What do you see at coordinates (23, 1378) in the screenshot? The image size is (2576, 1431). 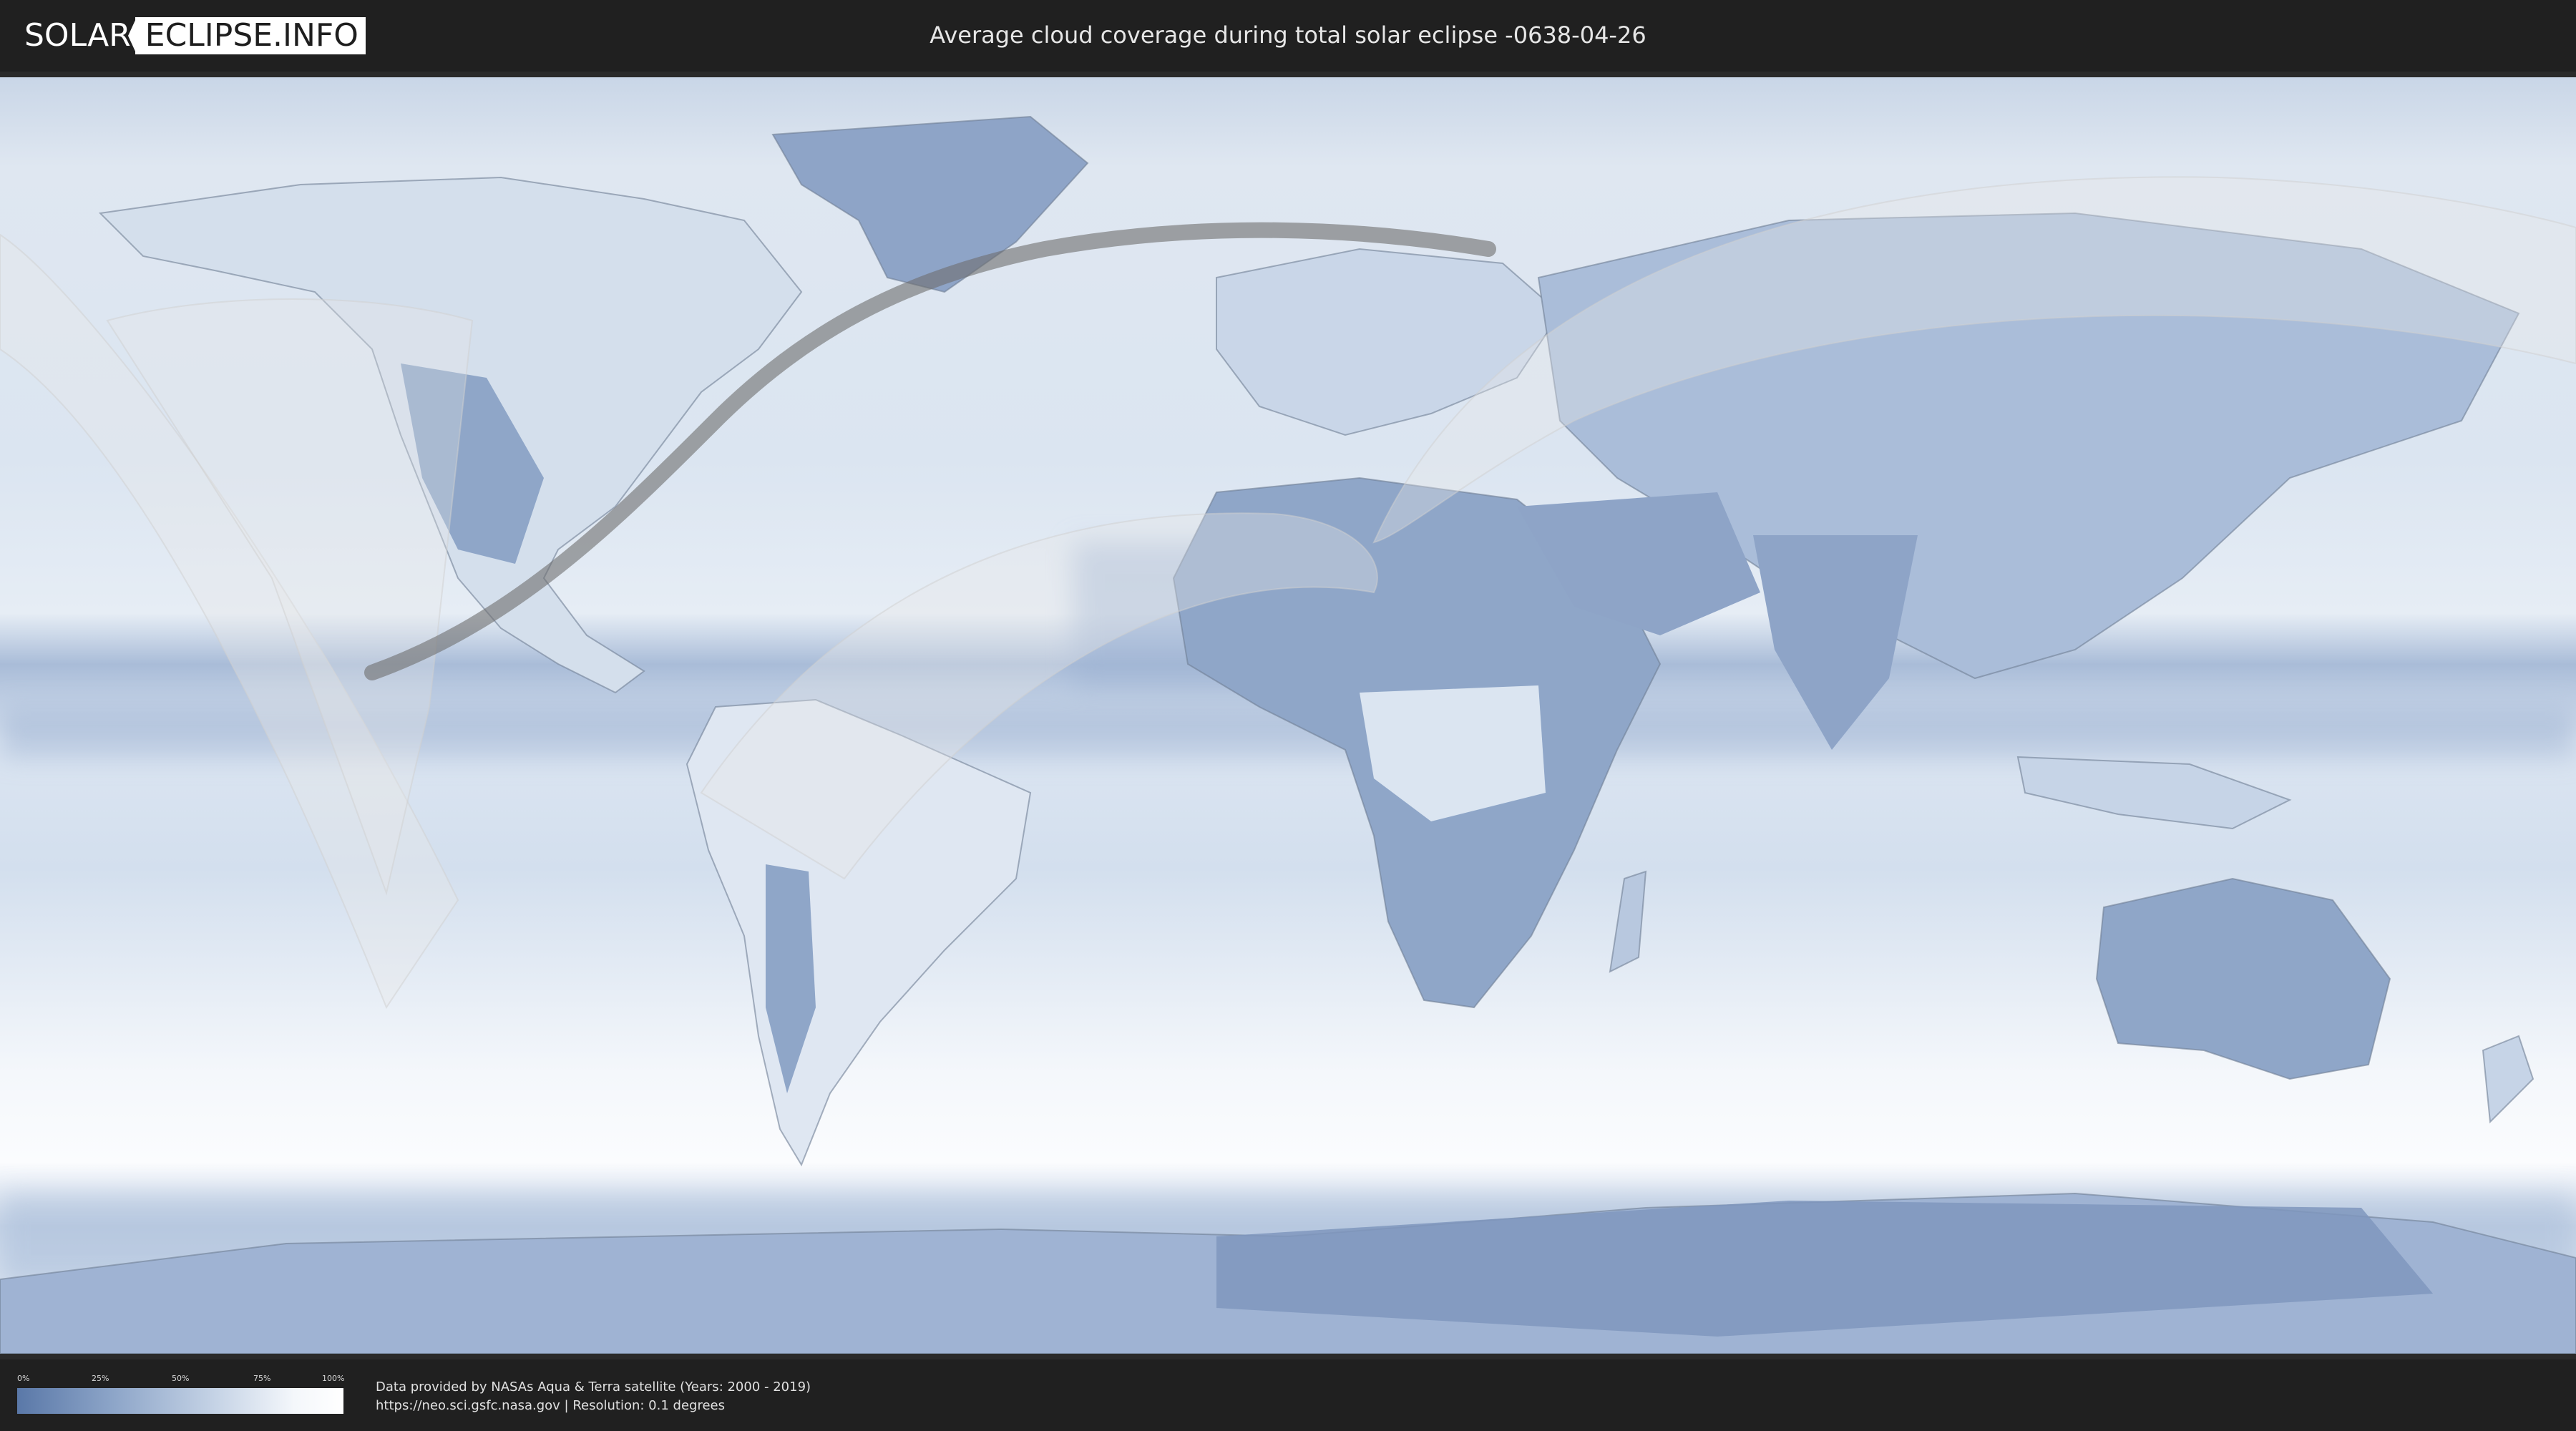 I see `legend-tick: 0%` at bounding box center [23, 1378].